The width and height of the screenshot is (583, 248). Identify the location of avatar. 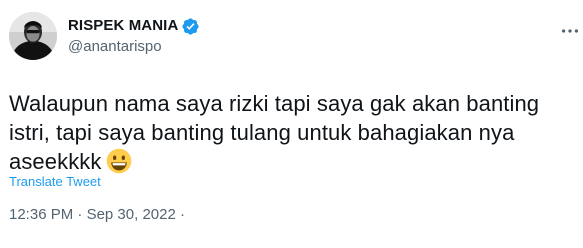
(33, 36).